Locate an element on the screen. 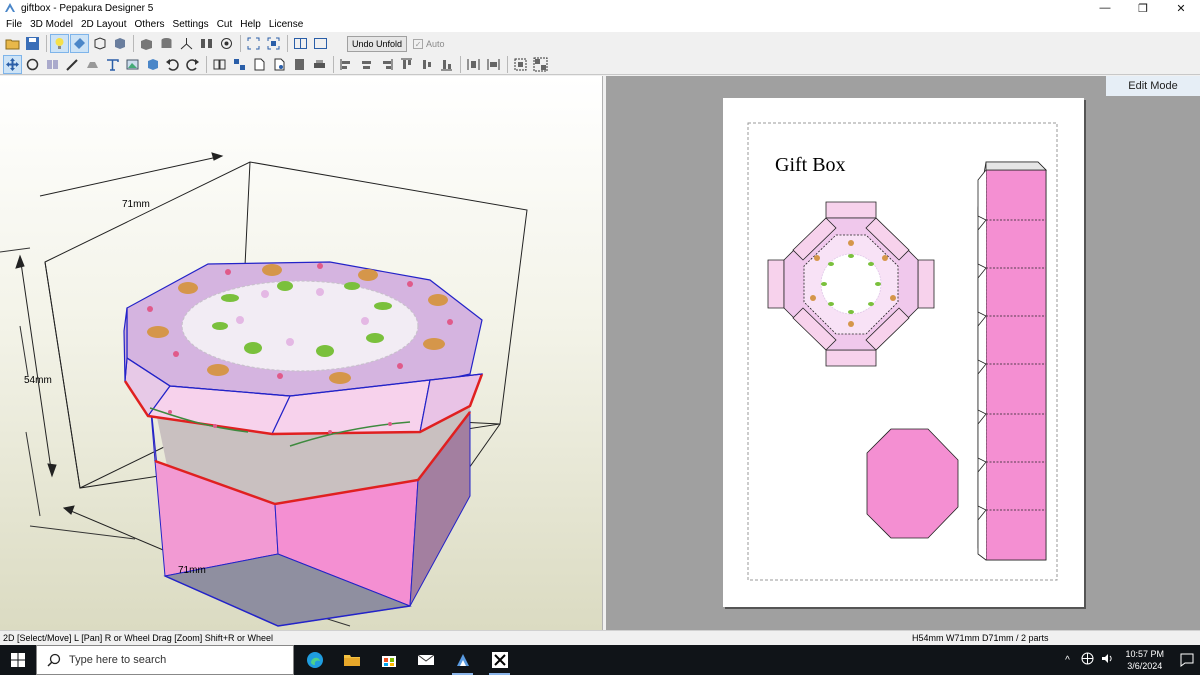 The width and height of the screenshot is (1200, 675). window-title: giftbox - Pepakura Designer 5 is located at coordinates (87, 8).